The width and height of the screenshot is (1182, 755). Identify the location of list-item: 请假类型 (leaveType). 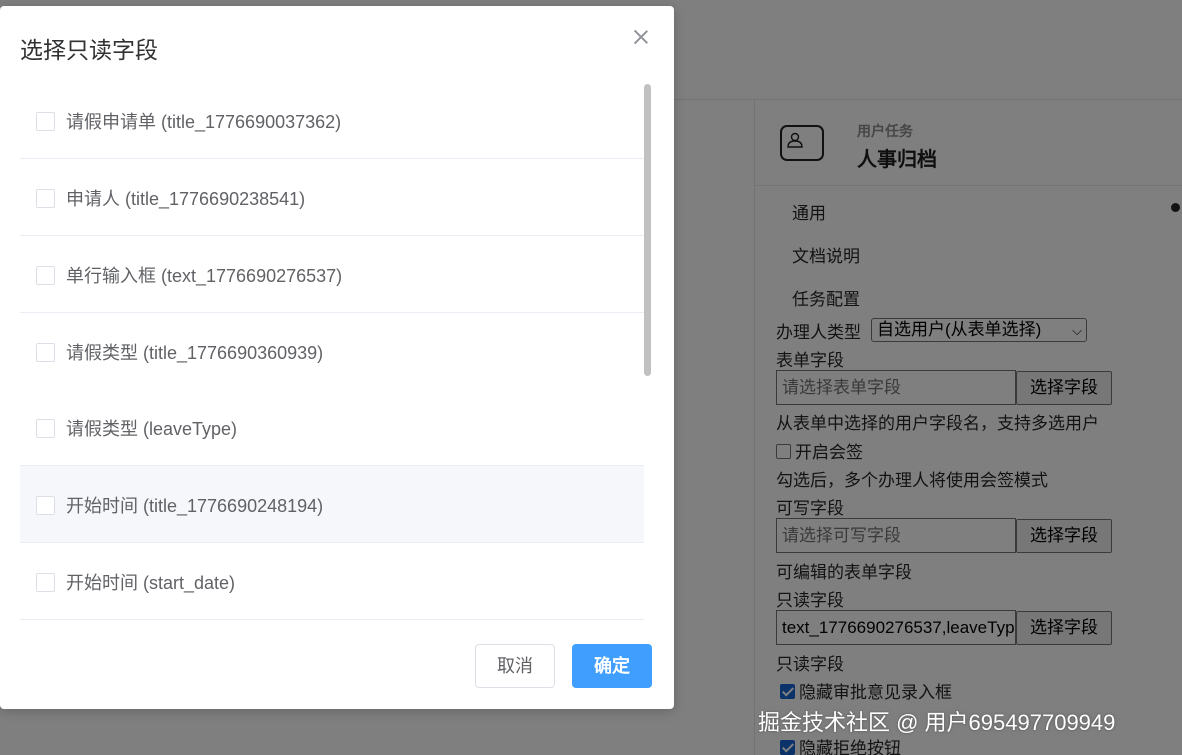
(332, 427).